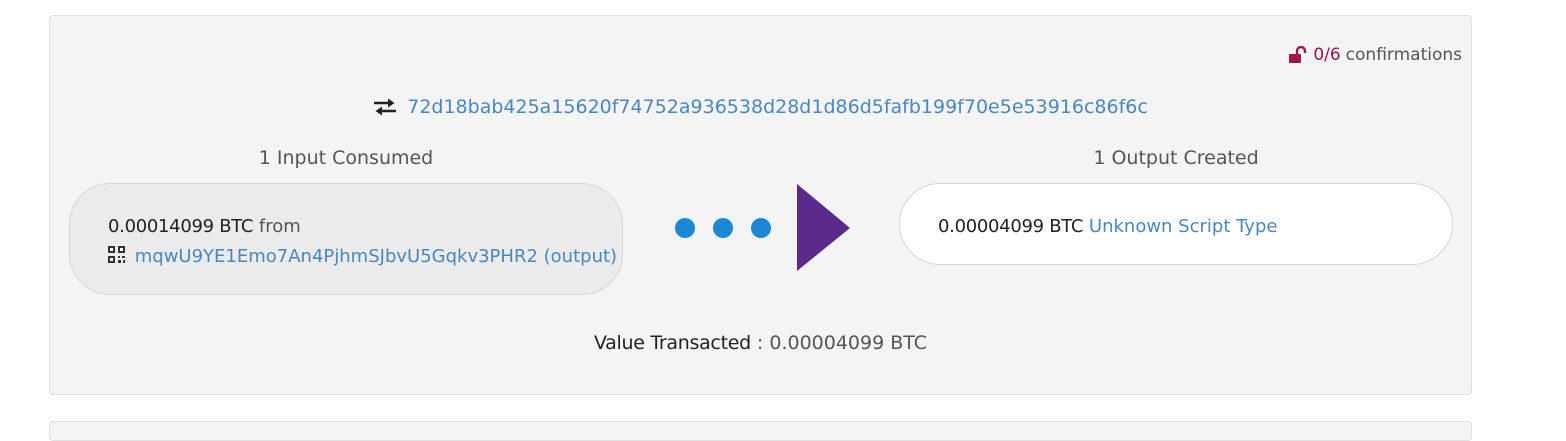  Describe the element at coordinates (336, 256) in the screenshot. I see `input-address-link: mqwU9YE1Emo7An4PjhmSJbvU5Gqkv3PHR2` at that location.